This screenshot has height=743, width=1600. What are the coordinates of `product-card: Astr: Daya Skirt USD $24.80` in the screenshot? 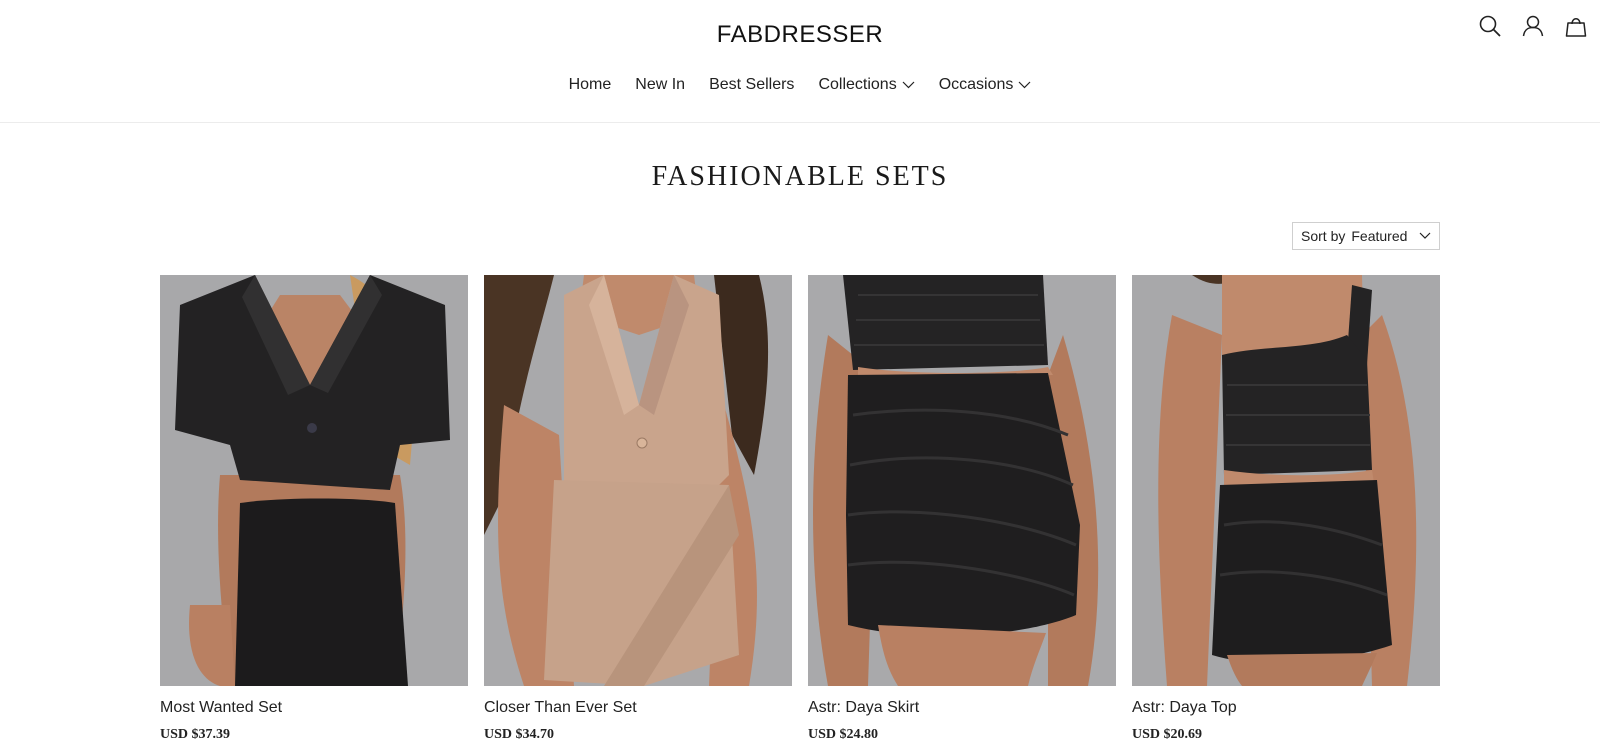 It's located at (962, 509).